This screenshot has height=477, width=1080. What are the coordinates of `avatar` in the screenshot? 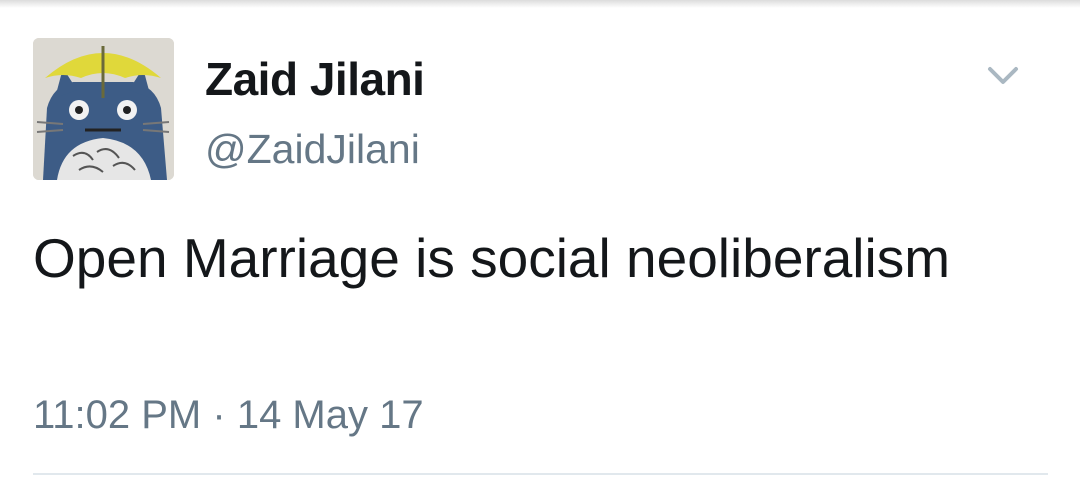 It's located at (103, 109).